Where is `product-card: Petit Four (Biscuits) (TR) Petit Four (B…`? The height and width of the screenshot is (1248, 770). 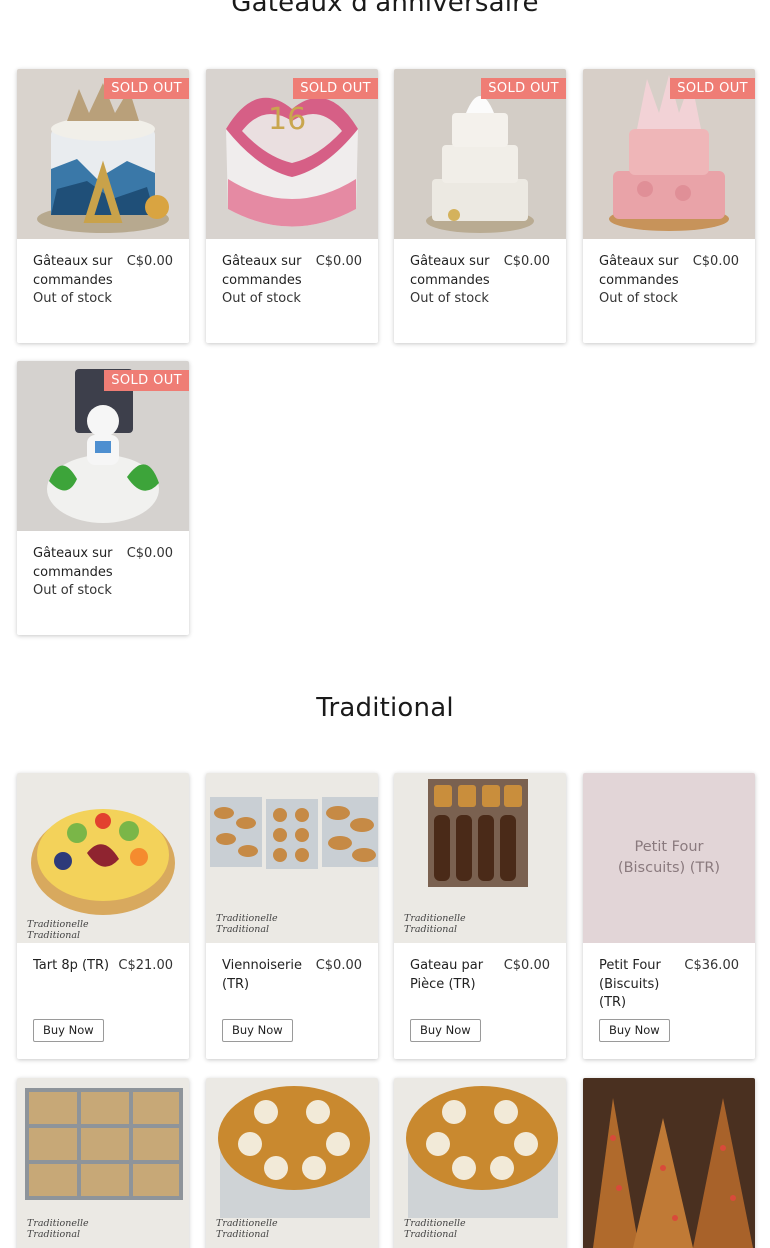 product-card: Petit Four (Biscuits) (TR) Petit Four (B… is located at coordinates (669, 916).